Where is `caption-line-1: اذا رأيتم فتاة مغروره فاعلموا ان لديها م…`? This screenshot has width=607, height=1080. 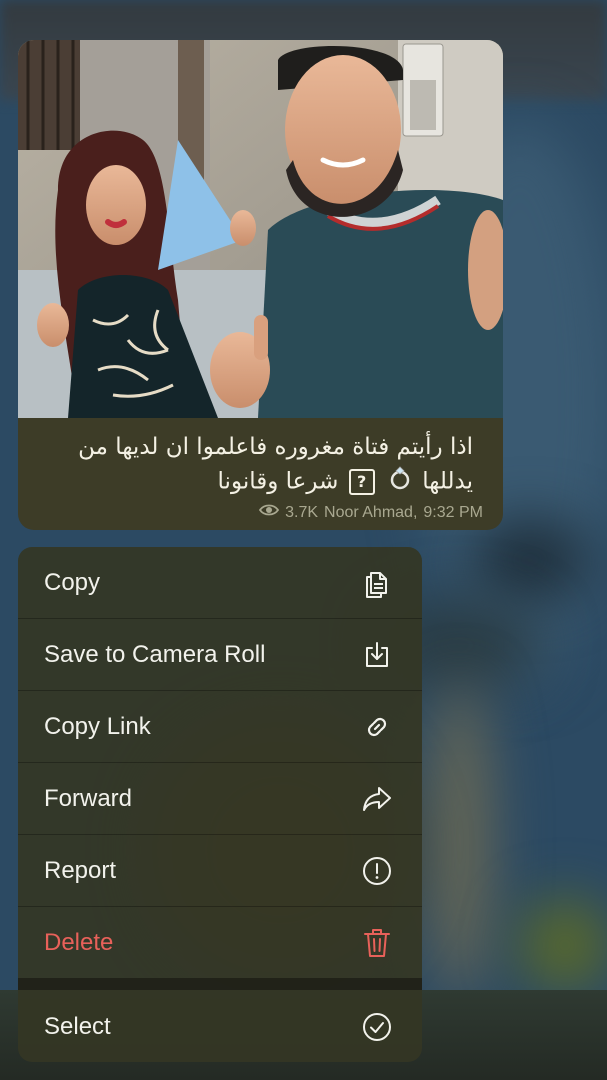
caption-line-1: اذا رأيتم فتاة مغروره فاعلموا ان لديها م… is located at coordinates (275, 447).